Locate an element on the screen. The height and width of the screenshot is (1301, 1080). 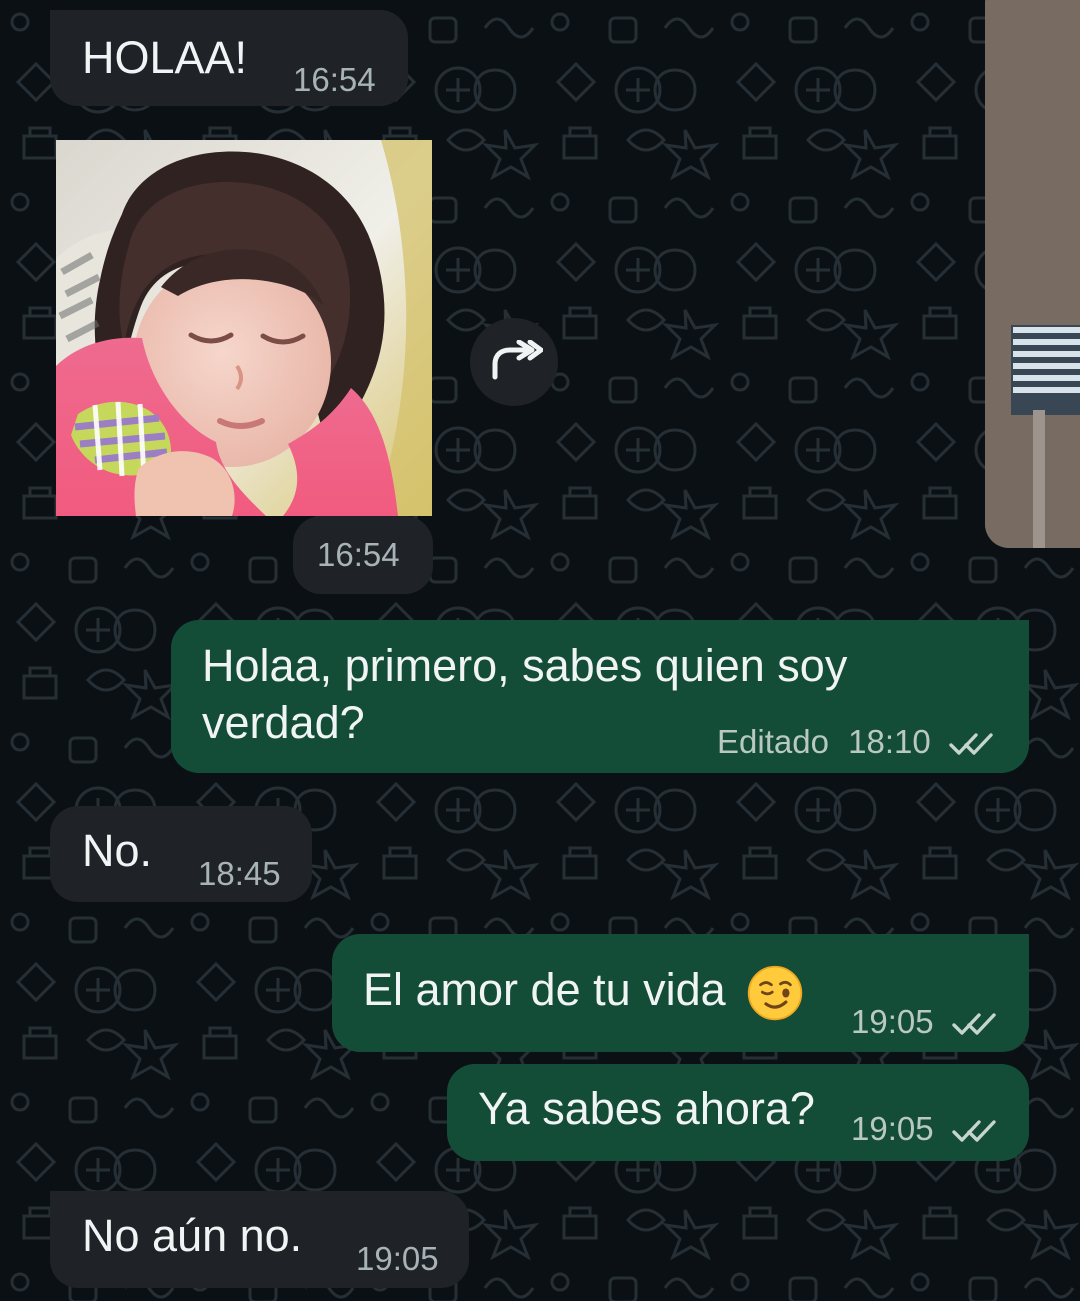
image-time: 16:54 is located at coordinates (358, 554).